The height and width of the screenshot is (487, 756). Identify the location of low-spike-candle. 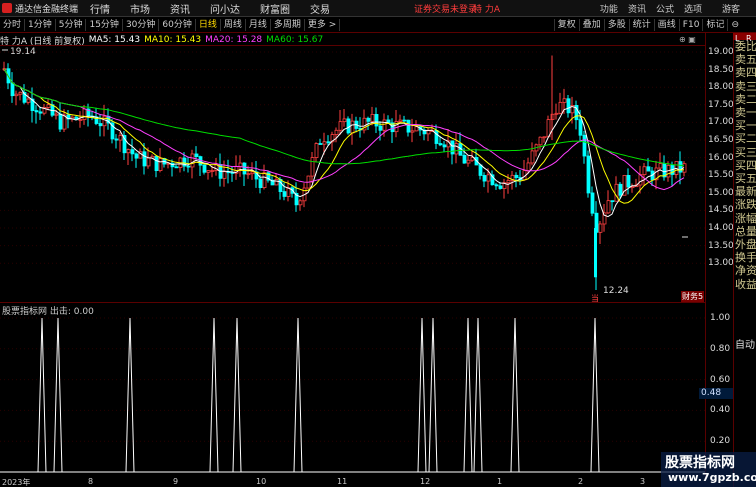
(595, 253).